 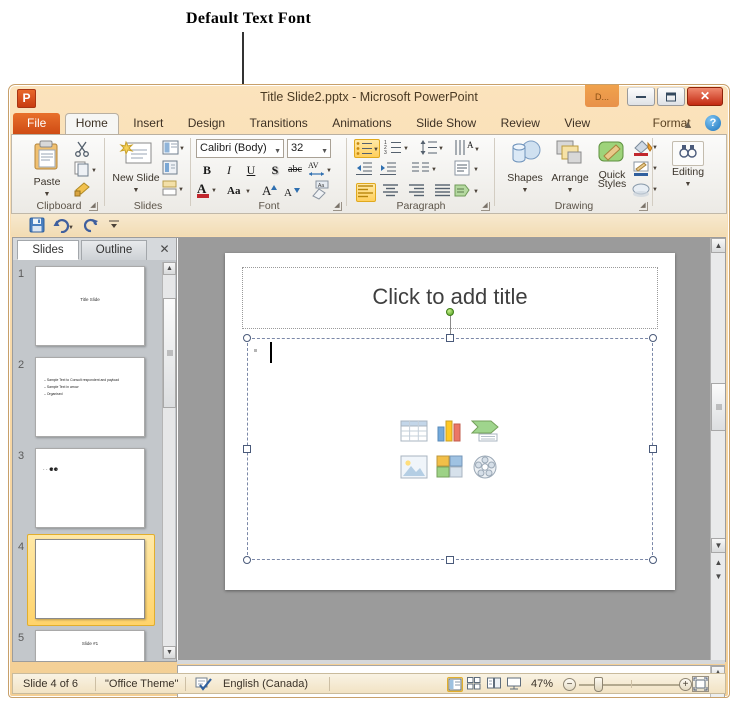 What do you see at coordinates (169, 268) in the screenshot?
I see `scroll-up-button: ▲` at bounding box center [169, 268].